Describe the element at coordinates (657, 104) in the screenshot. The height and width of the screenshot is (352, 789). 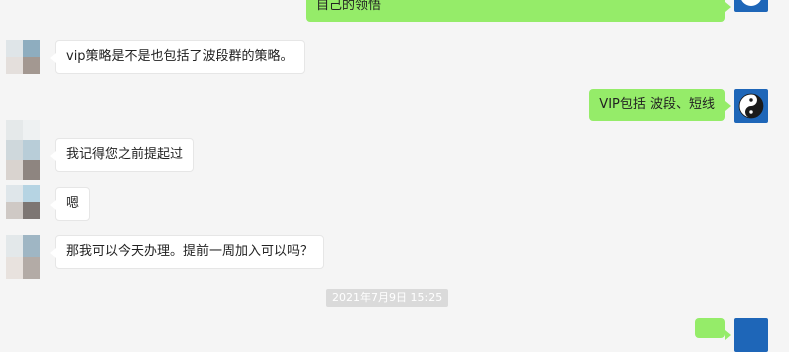
I see `message-text: VIP包括 波段、短线` at that location.